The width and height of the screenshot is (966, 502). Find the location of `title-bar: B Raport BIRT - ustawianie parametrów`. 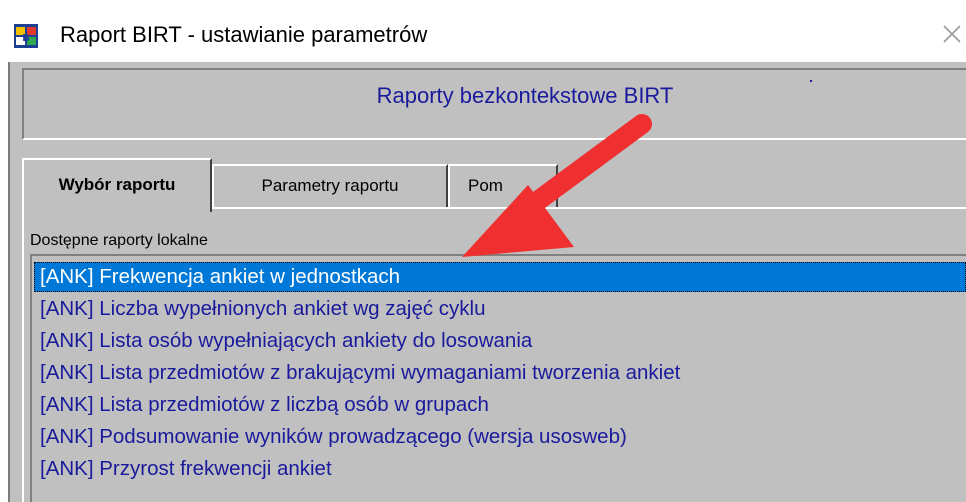

title-bar: B Raport BIRT - ustawianie parametrów is located at coordinates (483, 31).